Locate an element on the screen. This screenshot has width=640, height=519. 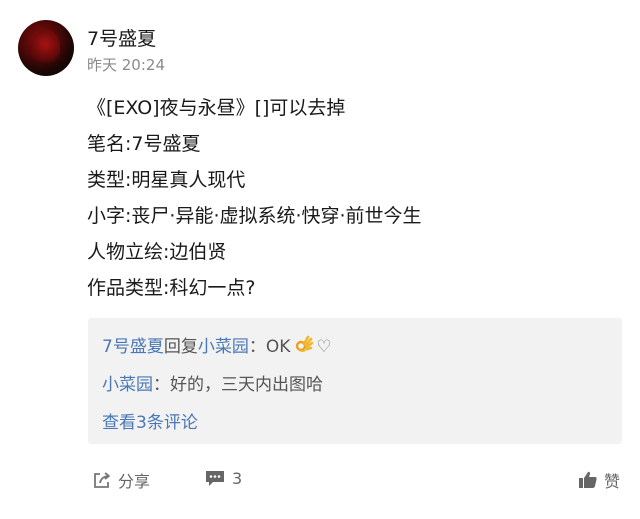
view-more-comments-link: 查看3条评论 is located at coordinates (150, 420).